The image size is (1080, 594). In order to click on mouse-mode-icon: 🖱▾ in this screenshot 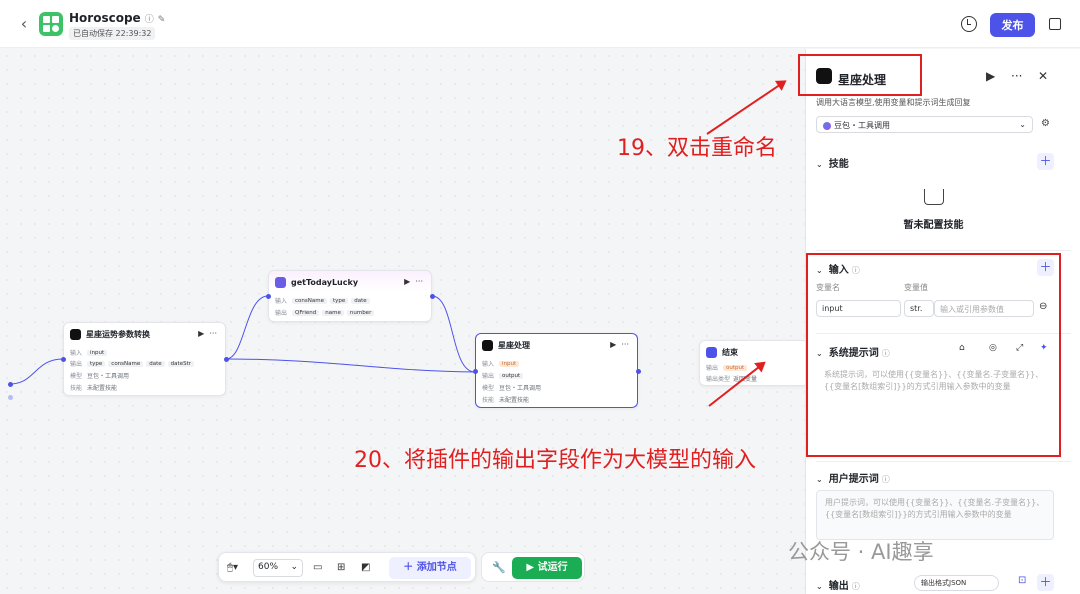, I will do `click(232, 567)`.